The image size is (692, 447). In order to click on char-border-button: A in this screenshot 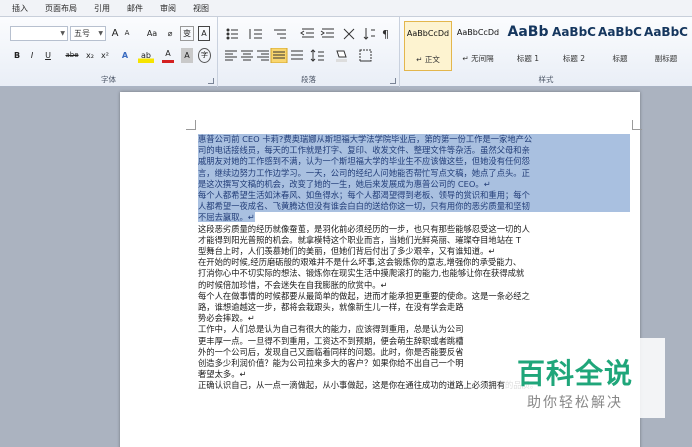, I will do `click(204, 33)`.